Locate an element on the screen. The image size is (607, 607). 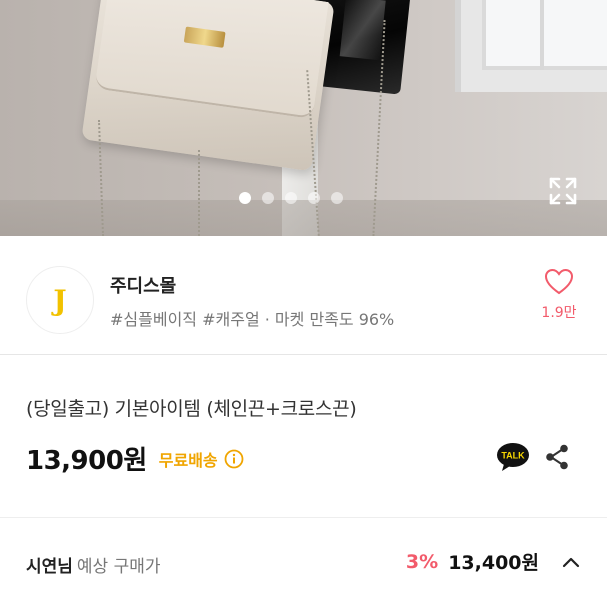
like-button: 1.9만 is located at coordinates (559, 295).